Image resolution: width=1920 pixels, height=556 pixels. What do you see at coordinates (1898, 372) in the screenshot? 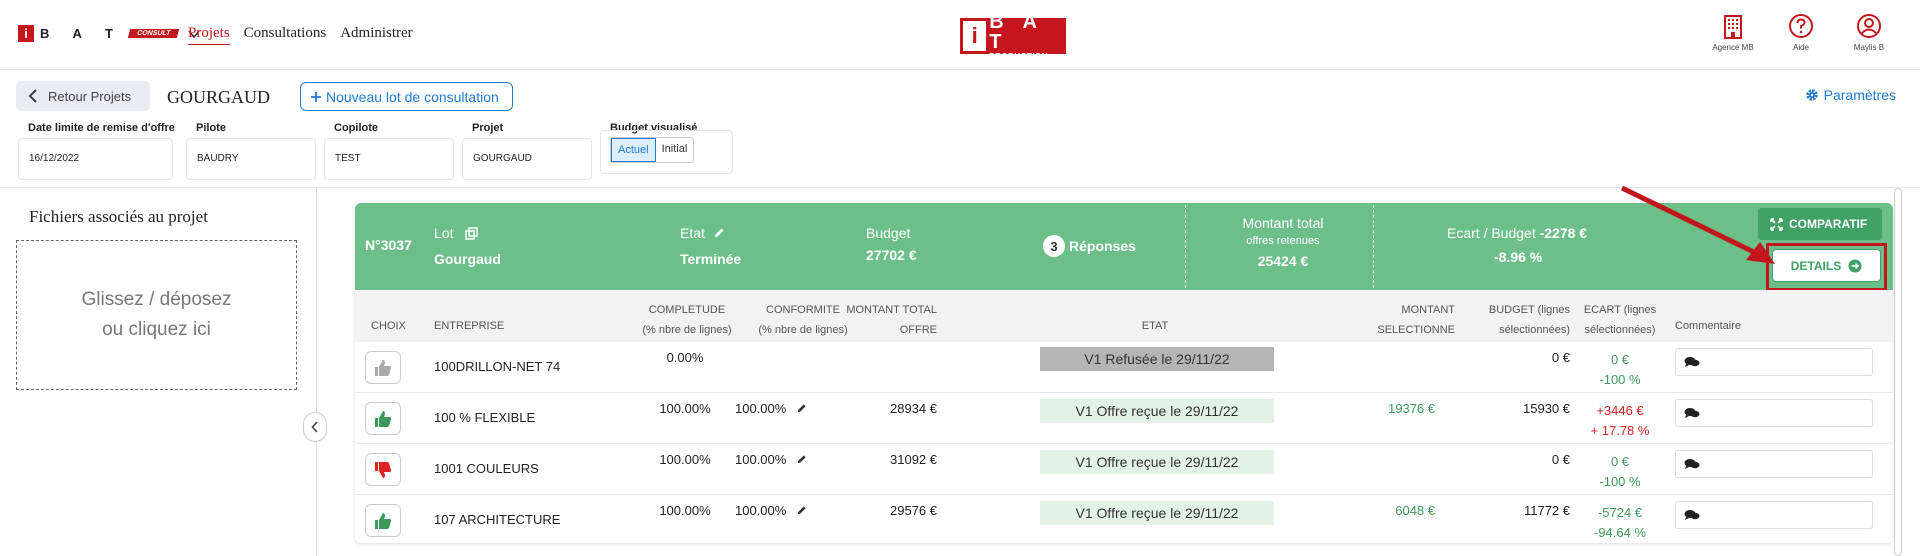
I see `scrollbar` at bounding box center [1898, 372].